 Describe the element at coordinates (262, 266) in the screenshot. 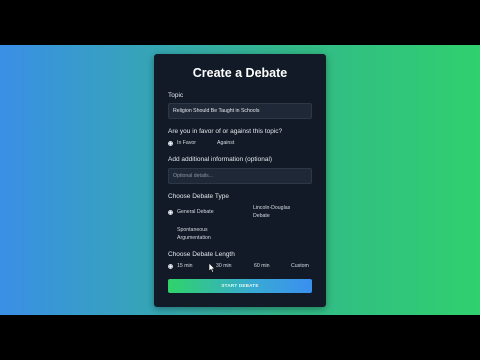

I see `length-option-label: 60 min` at that location.